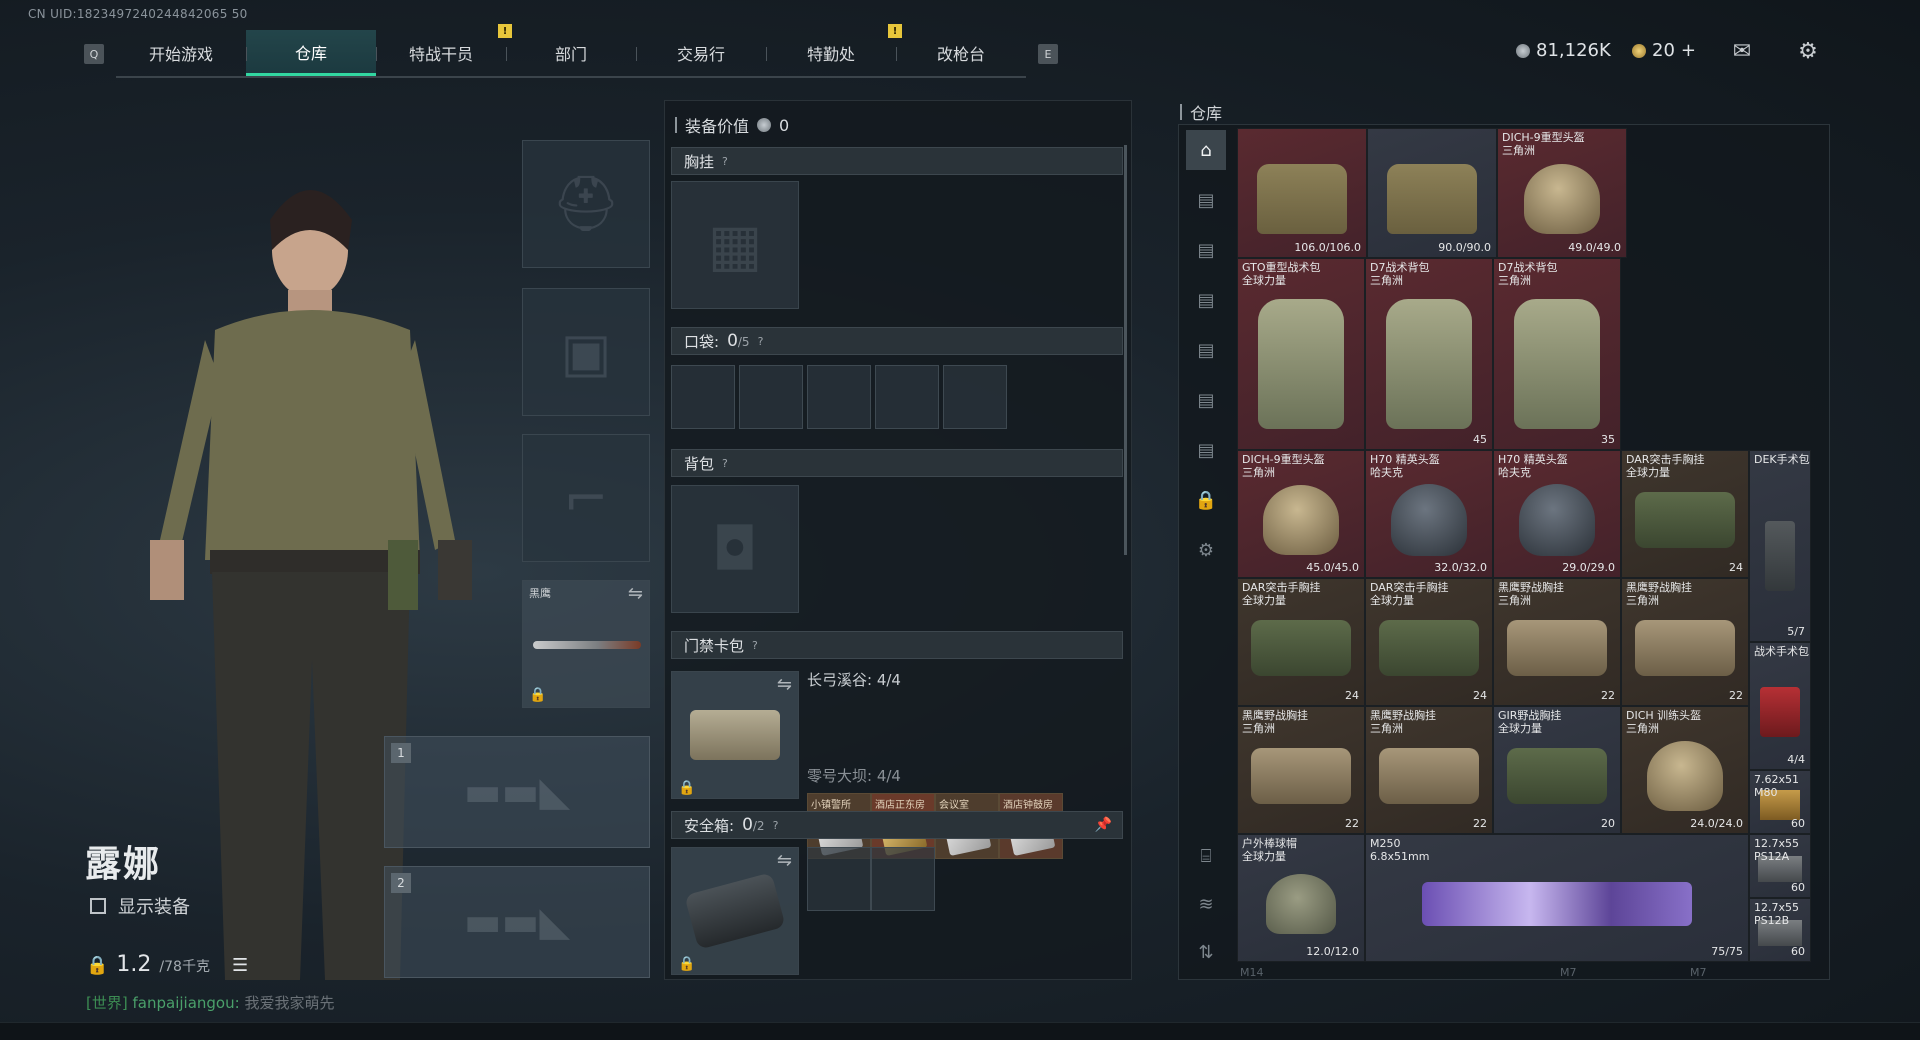 Image resolution: width=1920 pixels, height=1040 pixels. I want to click on warehouse-tab-all: ⌂, so click(1206, 150).